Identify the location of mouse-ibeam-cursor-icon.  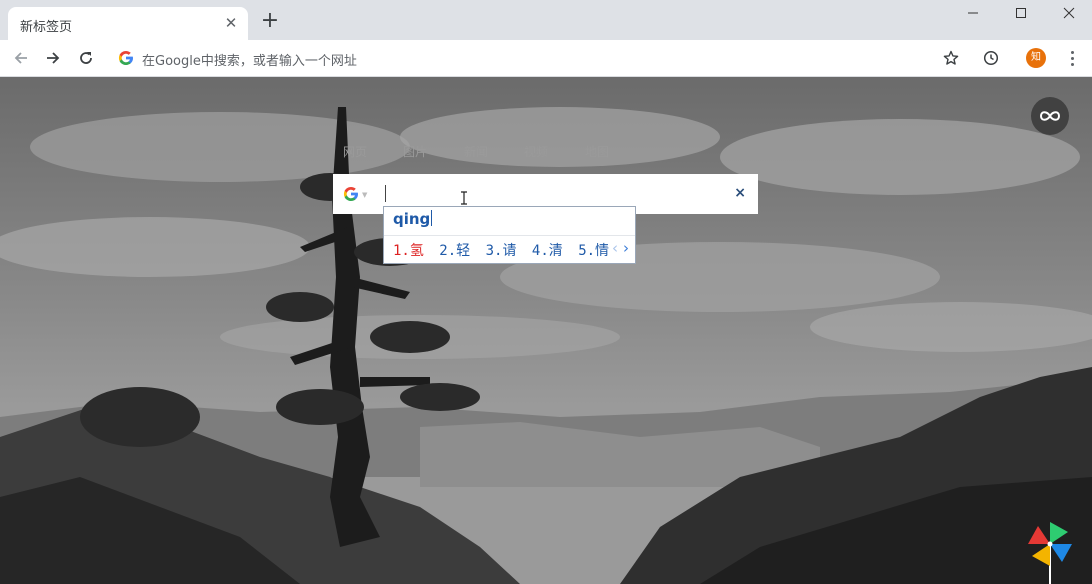
(464, 198).